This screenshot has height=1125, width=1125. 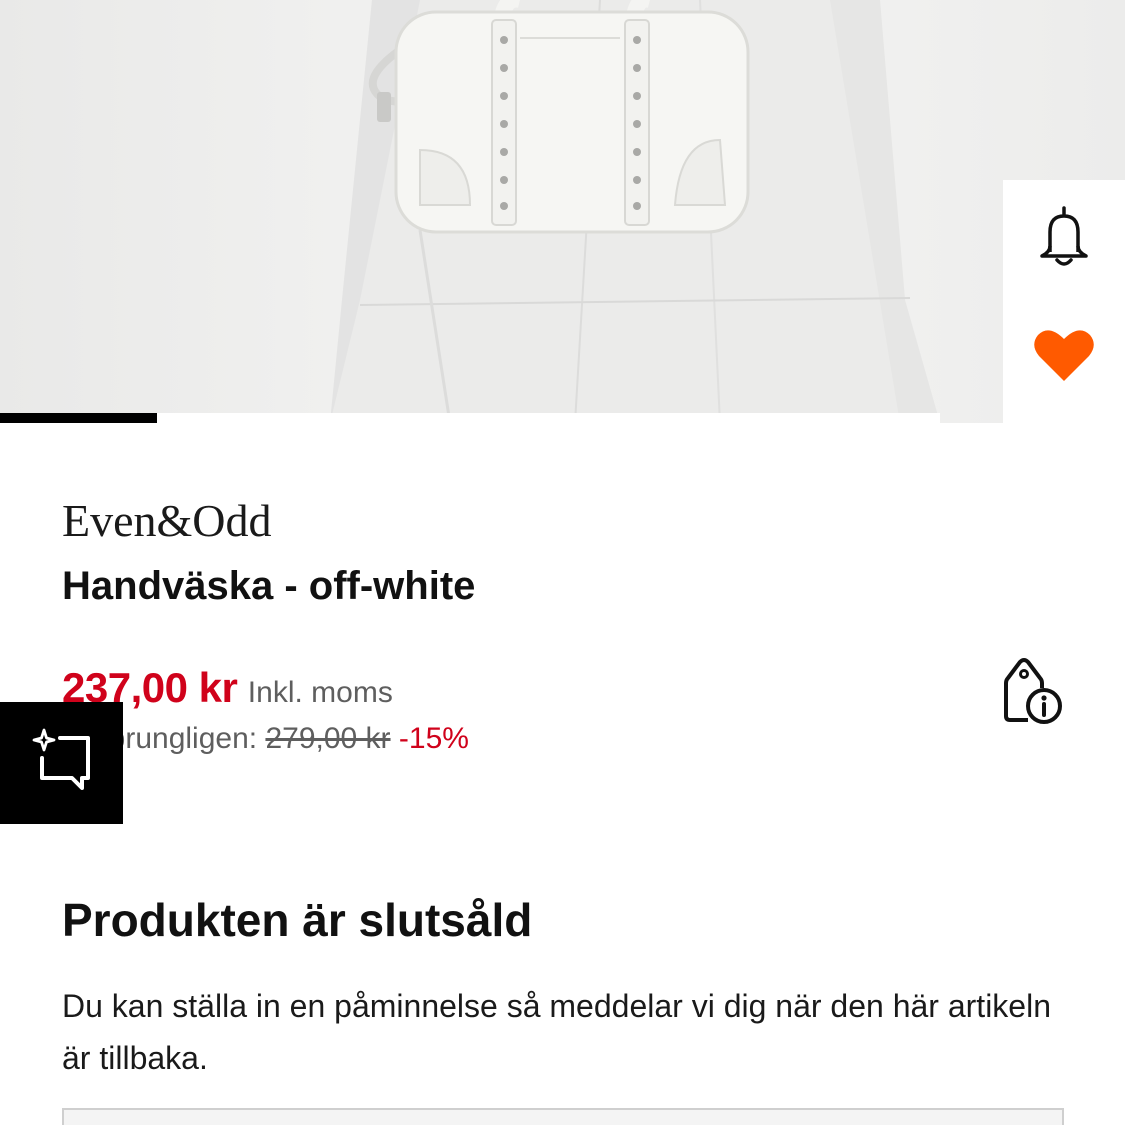 I want to click on original-price: 279,00 kr, so click(x=328, y=738).